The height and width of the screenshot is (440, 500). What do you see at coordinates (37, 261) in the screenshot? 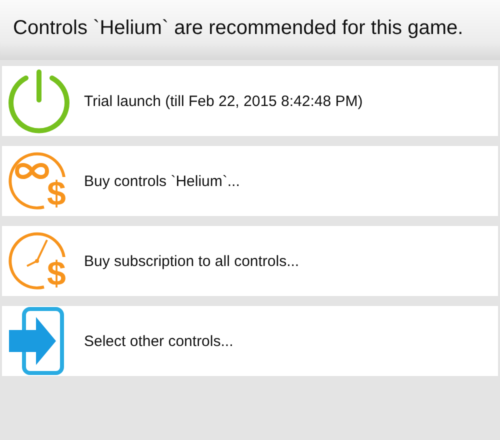
I see `clock-icon` at bounding box center [37, 261].